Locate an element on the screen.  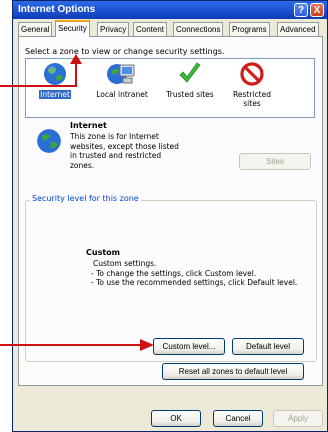
zone-label: Restricted sites is located at coordinates (252, 99).